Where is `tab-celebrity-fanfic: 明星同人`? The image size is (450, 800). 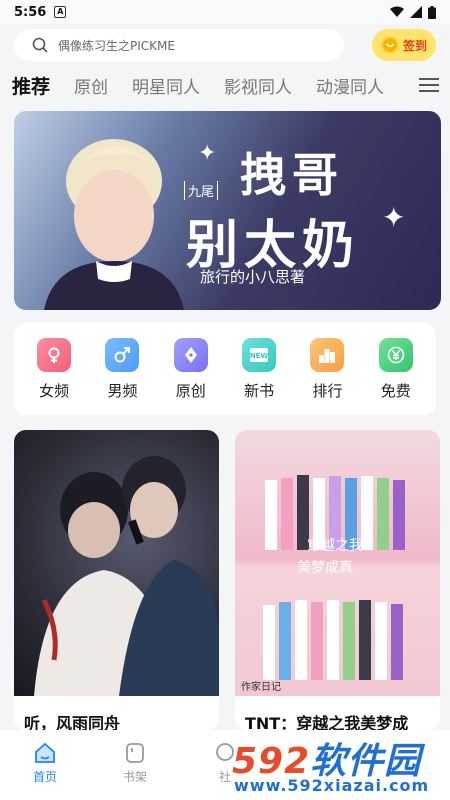 tab-celebrity-fanfic: 明星同人 is located at coordinates (166, 85).